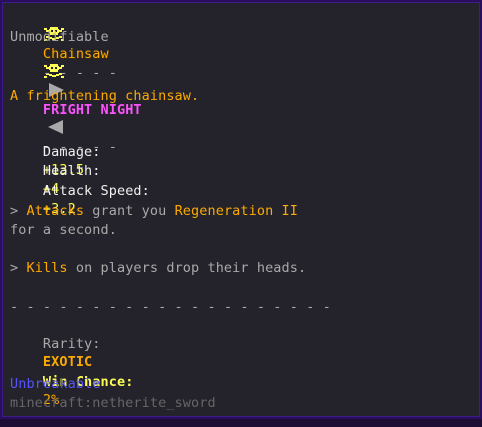 This screenshot has width=482, height=427. What do you see at coordinates (113, 403) in the screenshot?
I see `item-id: minecraft:netherite_sword` at bounding box center [113, 403].